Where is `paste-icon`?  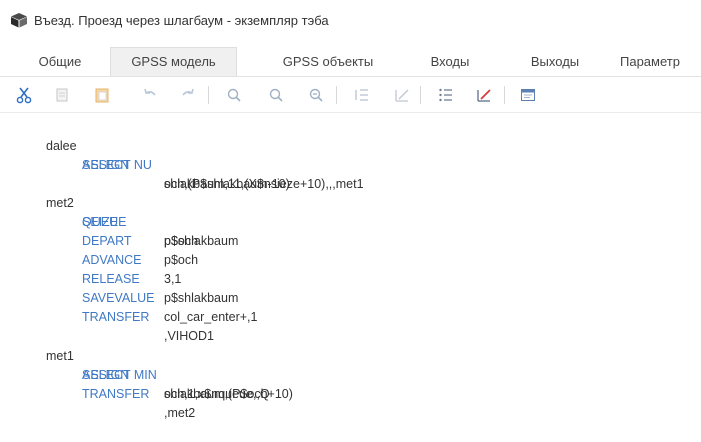 paste-icon is located at coordinates (102, 95).